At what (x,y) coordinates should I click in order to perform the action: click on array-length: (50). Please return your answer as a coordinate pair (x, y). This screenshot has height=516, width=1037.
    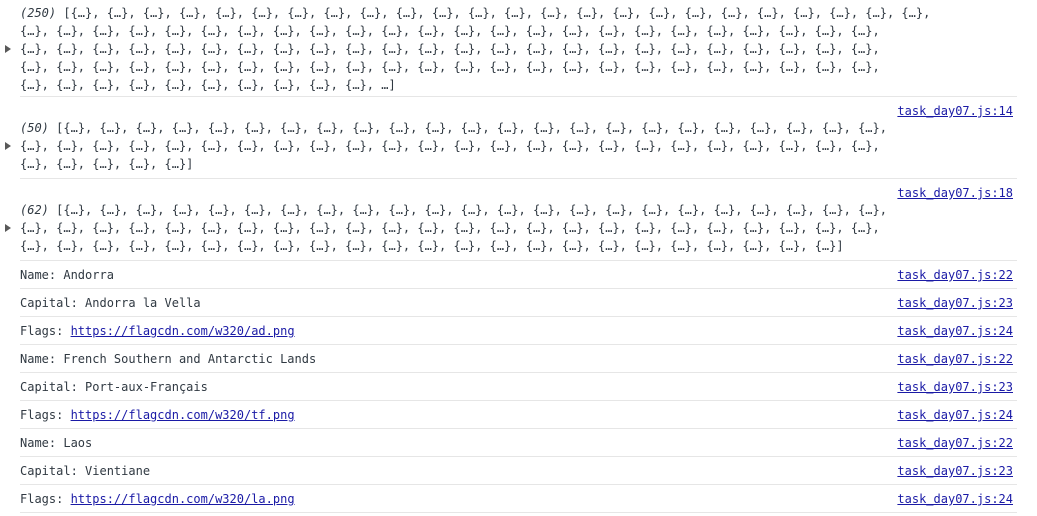
    Looking at the image, I should click on (34, 128).